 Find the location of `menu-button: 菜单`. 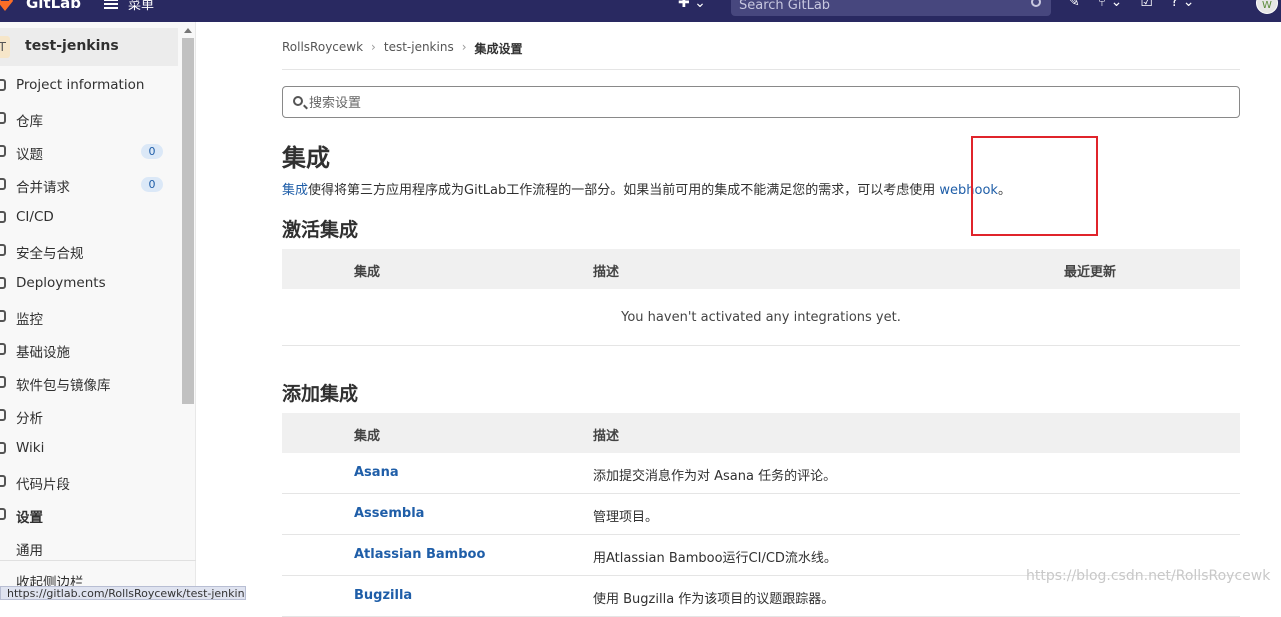

menu-button: 菜单 is located at coordinates (129, 6).